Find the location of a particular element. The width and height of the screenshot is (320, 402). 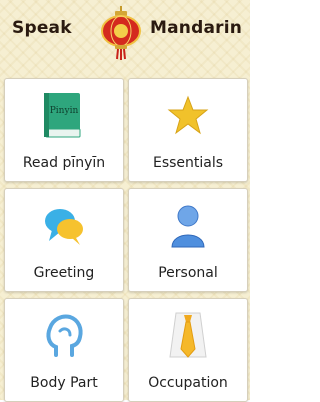

menu-label-occupation: Occupation is located at coordinates (188, 383).